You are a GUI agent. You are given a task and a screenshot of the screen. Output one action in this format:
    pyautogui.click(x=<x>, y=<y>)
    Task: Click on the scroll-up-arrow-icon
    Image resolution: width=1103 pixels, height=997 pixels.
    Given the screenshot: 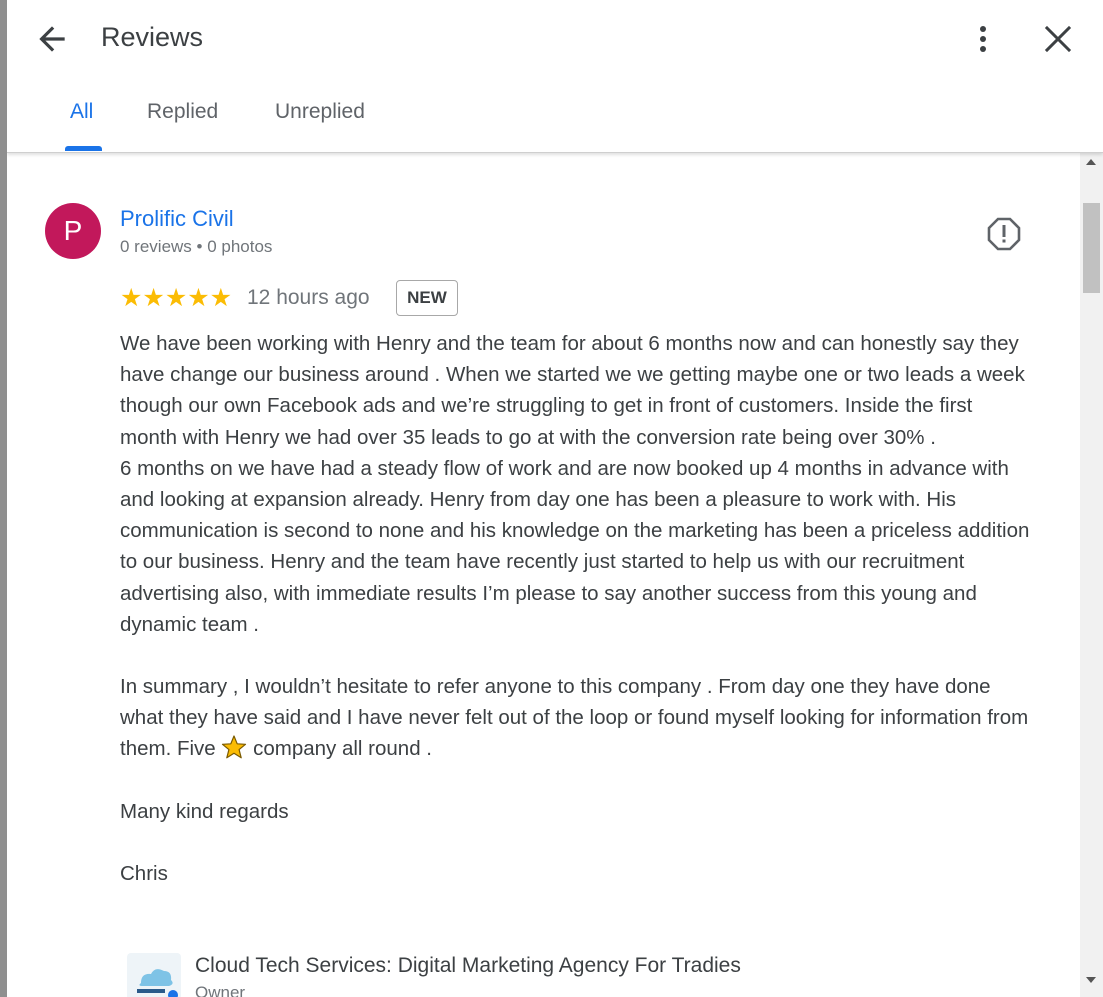 What is the action you would take?
    pyautogui.click(x=1091, y=162)
    